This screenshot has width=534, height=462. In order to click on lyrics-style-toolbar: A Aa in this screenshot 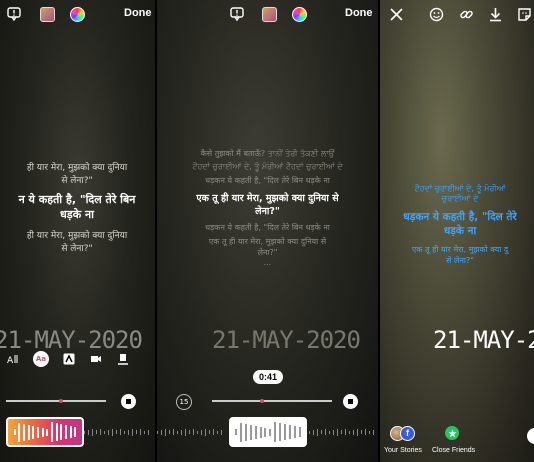, I will do `click(68, 359)`.